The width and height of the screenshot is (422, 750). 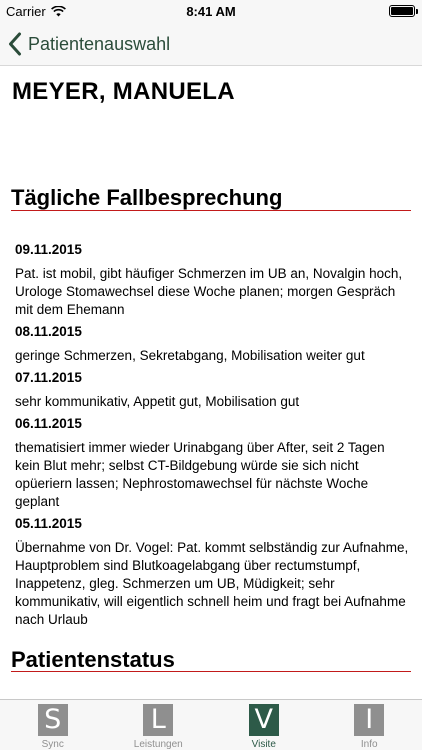 What do you see at coordinates (158, 744) in the screenshot?
I see `tab-label: Leistungen` at bounding box center [158, 744].